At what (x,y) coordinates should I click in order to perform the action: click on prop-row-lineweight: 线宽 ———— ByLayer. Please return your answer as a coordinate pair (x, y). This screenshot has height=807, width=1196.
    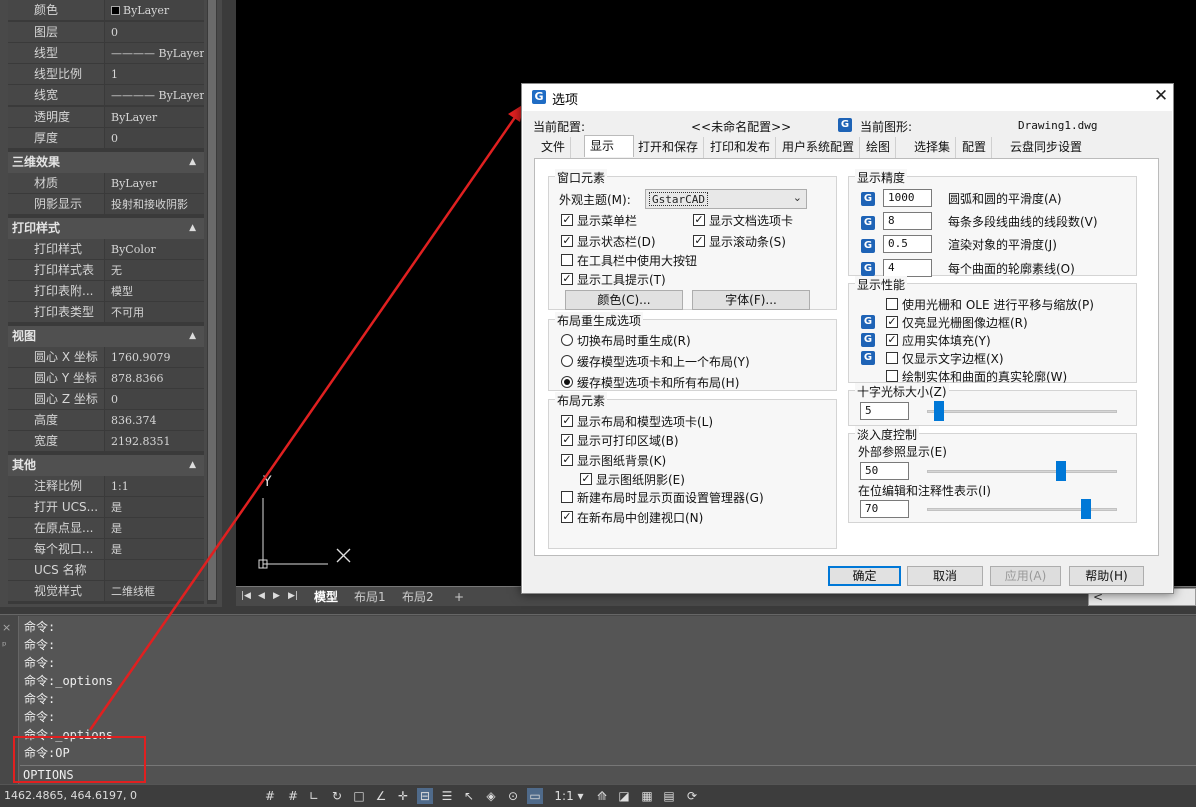
    Looking at the image, I should click on (106, 95).